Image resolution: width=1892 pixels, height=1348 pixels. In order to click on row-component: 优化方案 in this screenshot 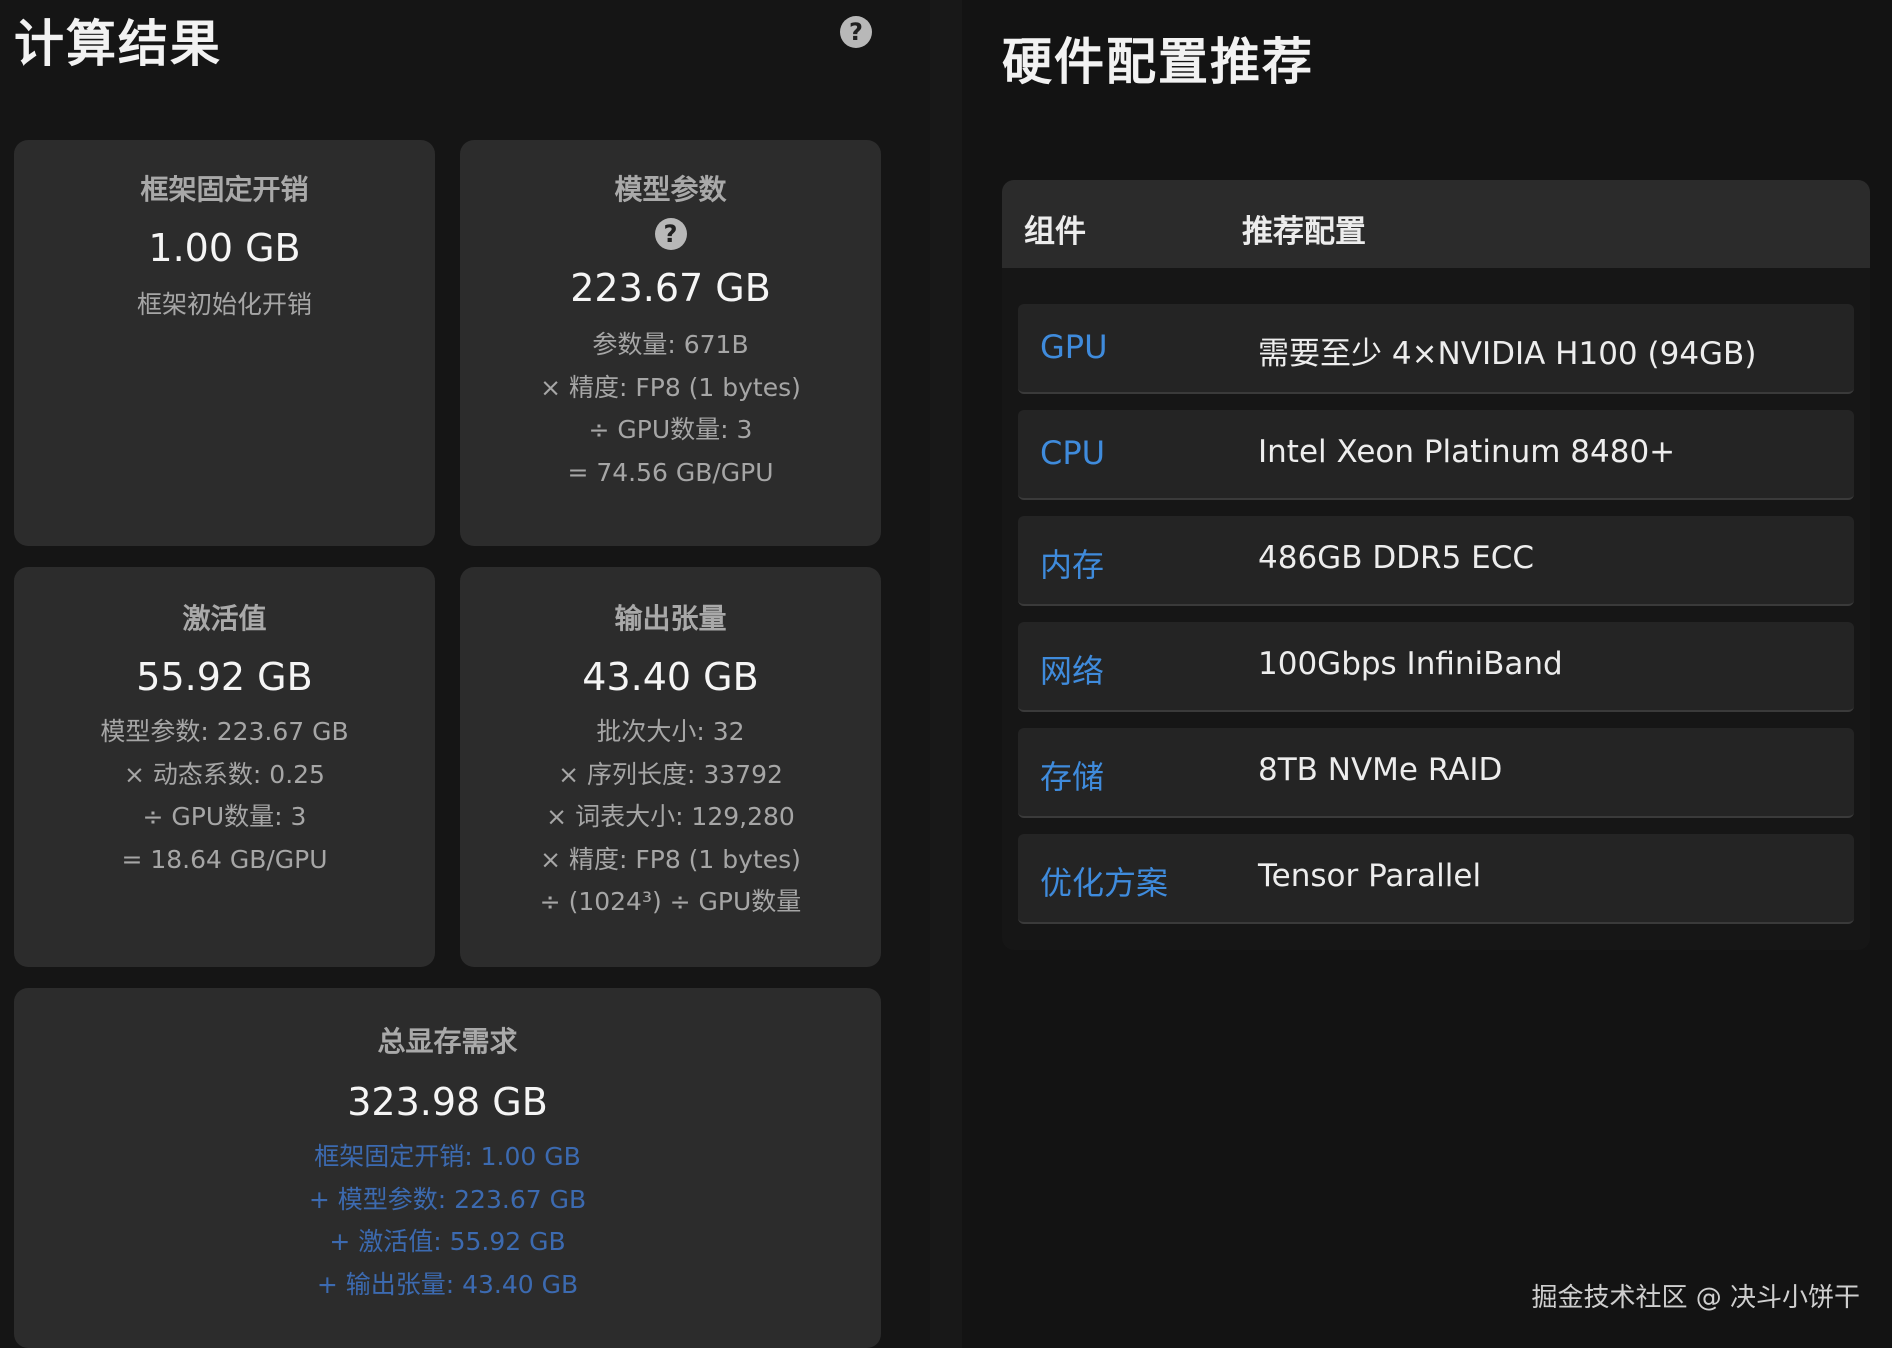, I will do `click(1104, 883)`.